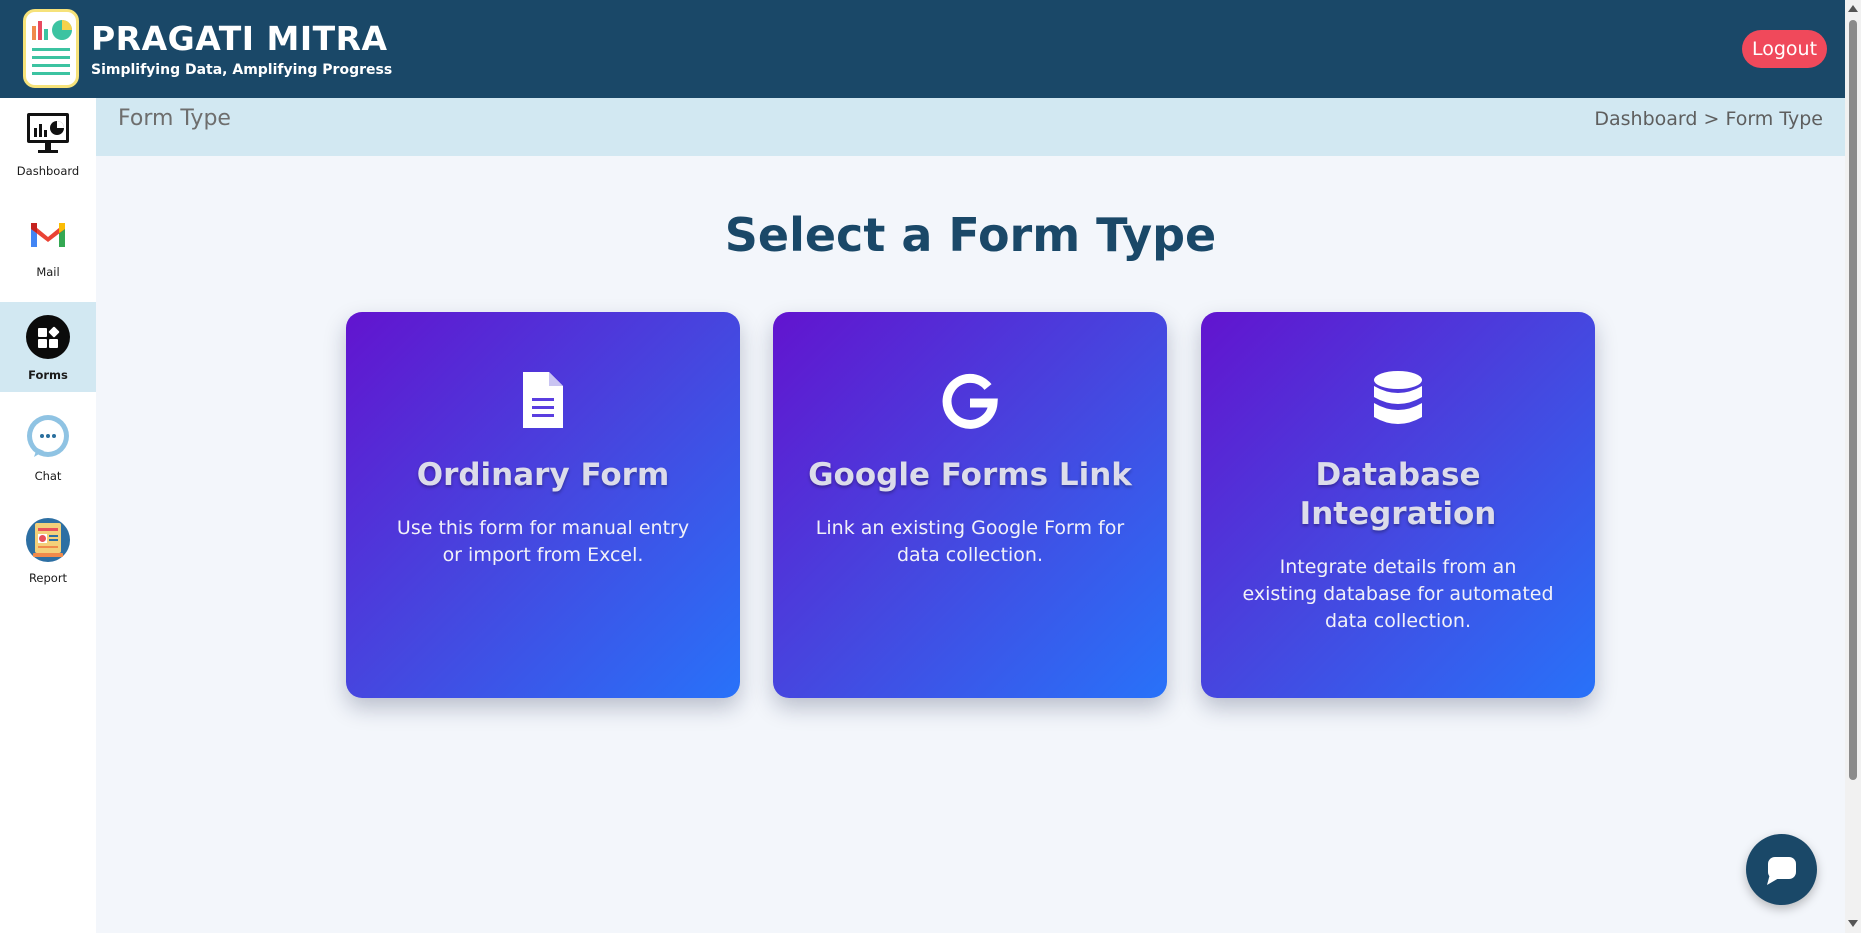  Describe the element at coordinates (543, 475) in the screenshot. I see `card-title: Ordinary Form` at that location.